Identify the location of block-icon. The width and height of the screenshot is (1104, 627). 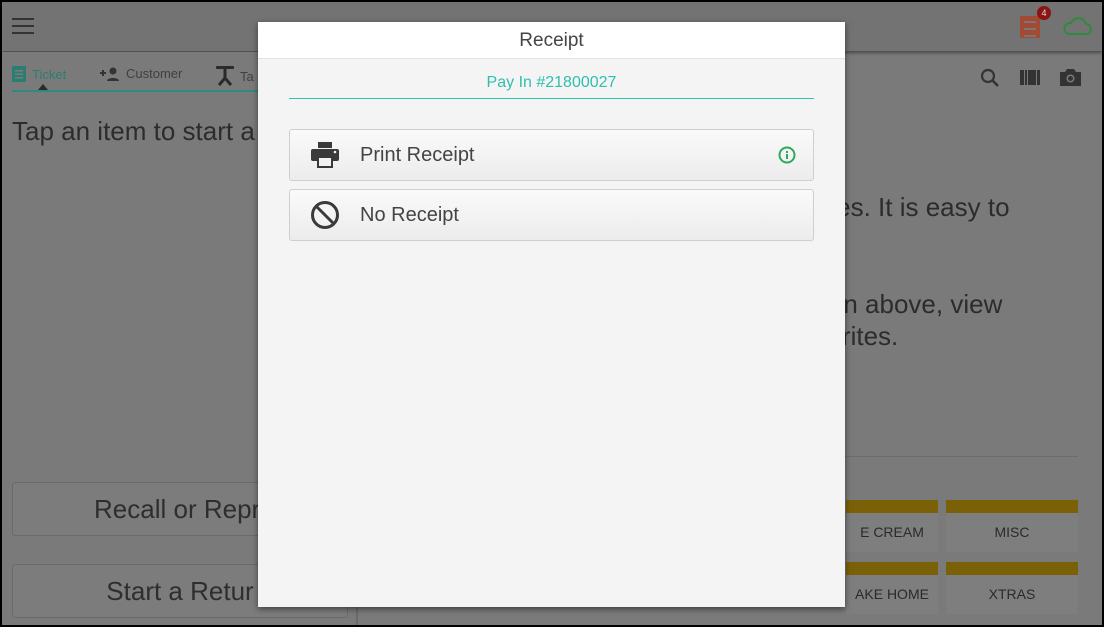
(325, 215).